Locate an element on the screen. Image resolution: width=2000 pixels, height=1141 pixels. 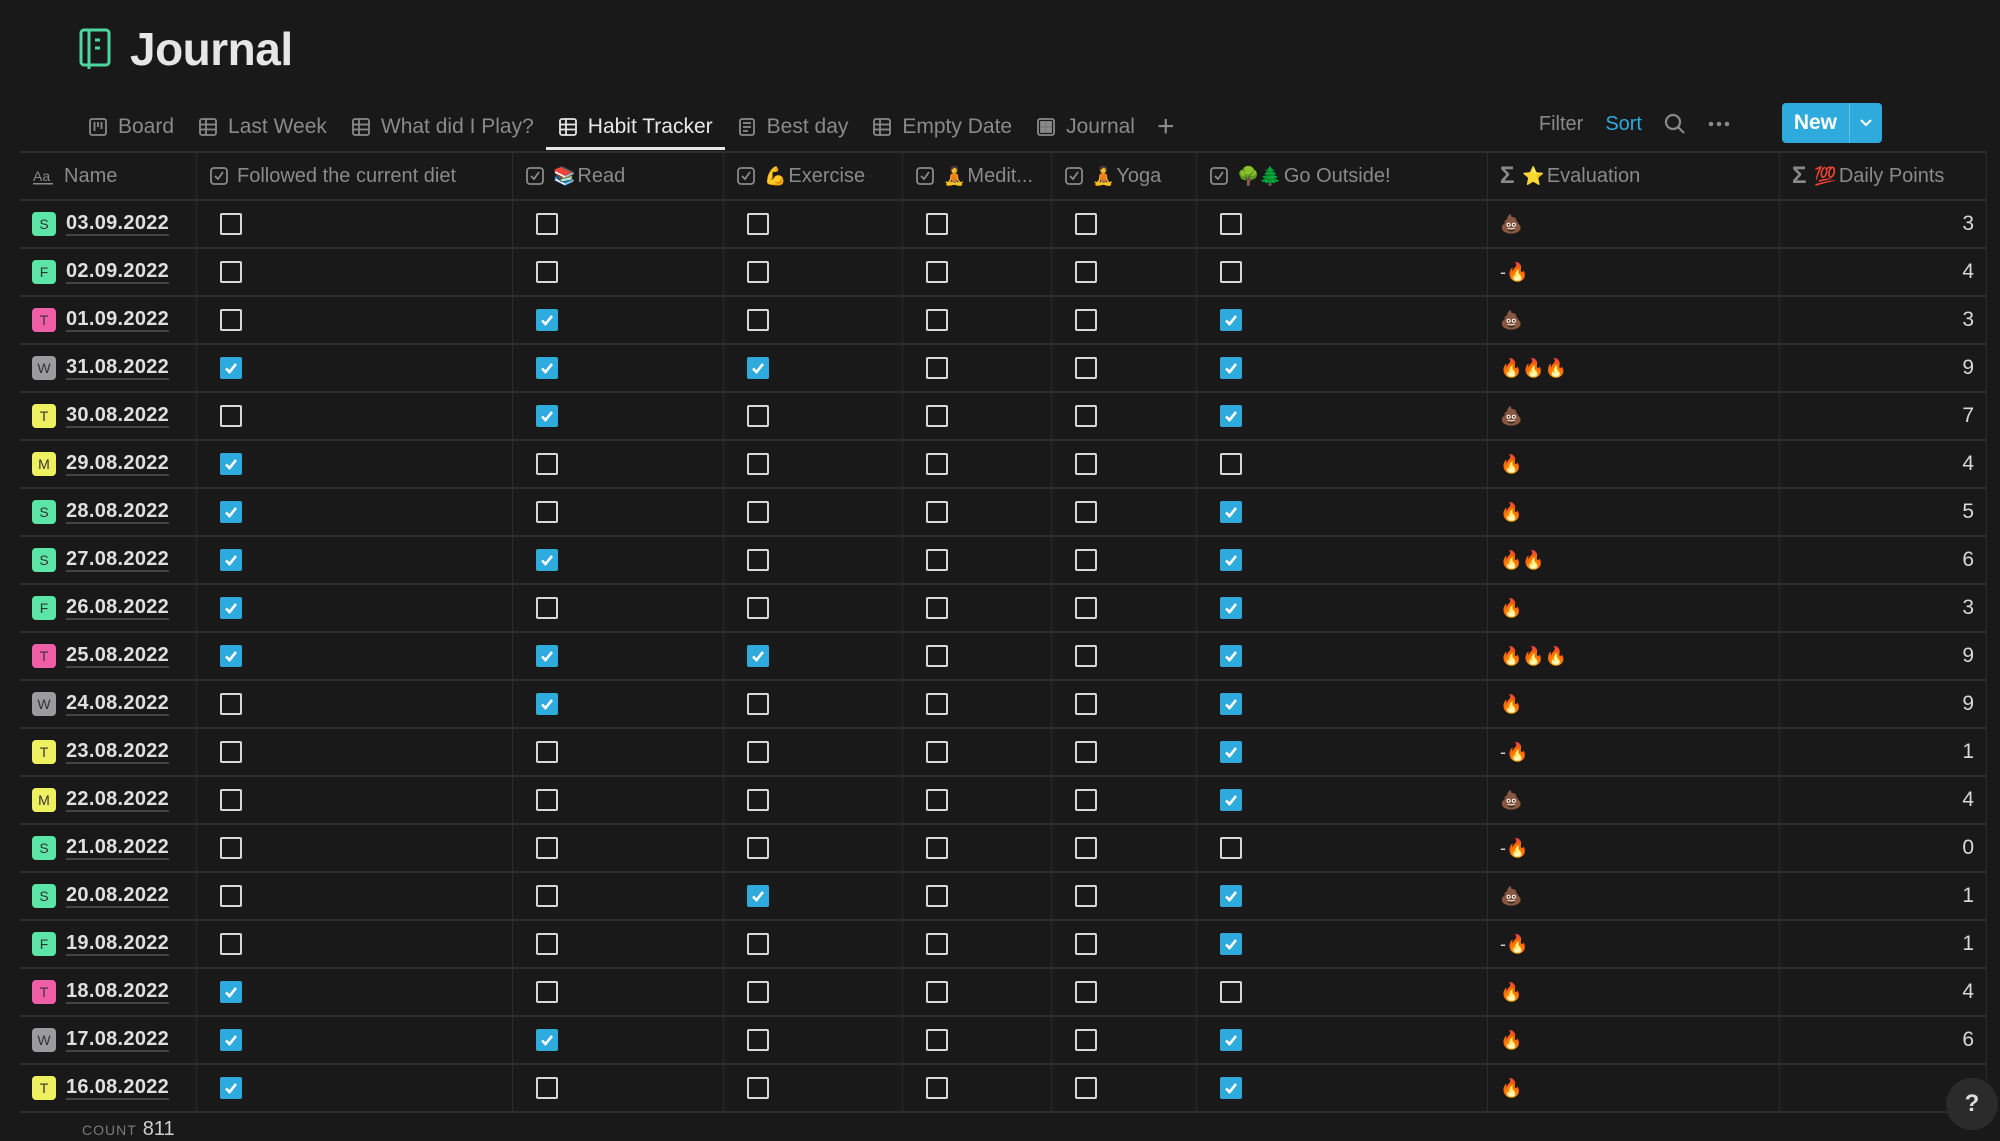
entry-title-link: 27.08.2022 is located at coordinates (118, 560).